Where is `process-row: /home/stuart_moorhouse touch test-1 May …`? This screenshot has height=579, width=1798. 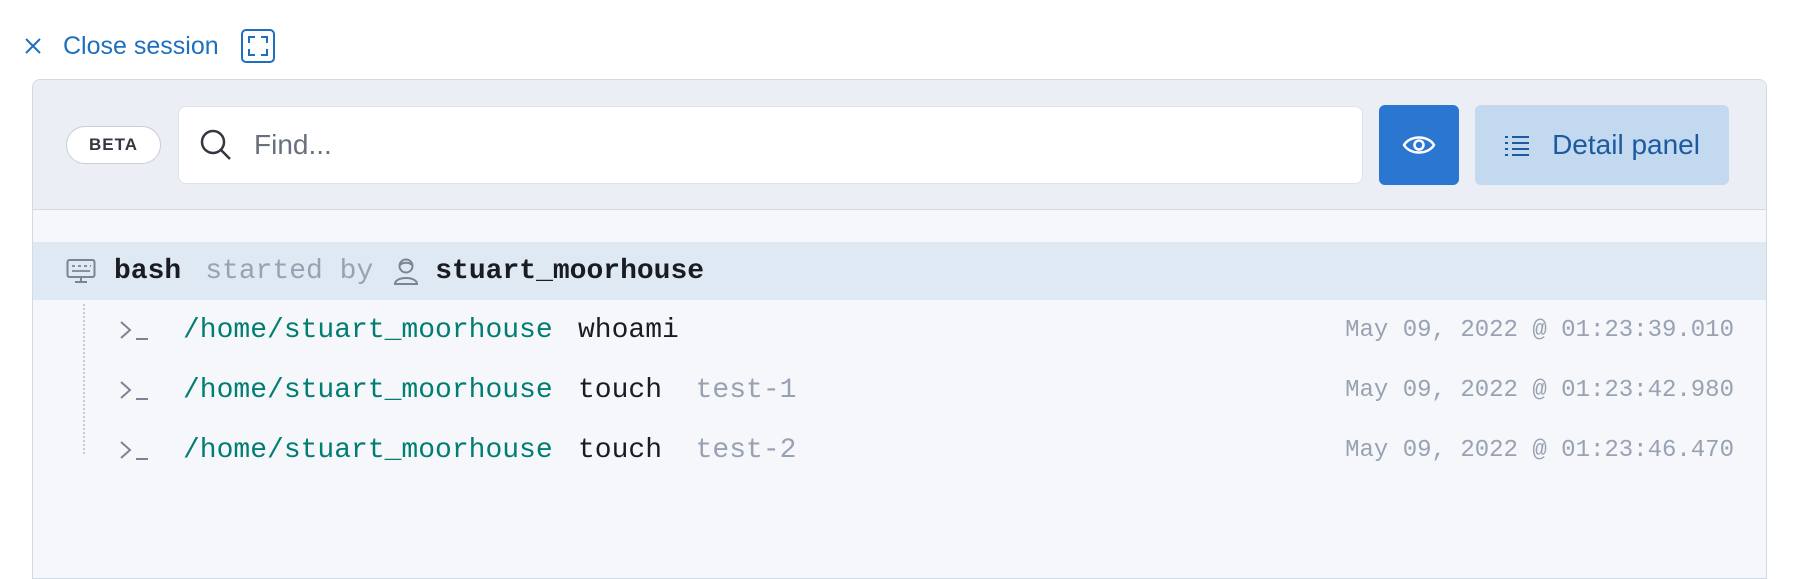 process-row: /home/stuart_moorhouse touch test-1 May … is located at coordinates (899, 390).